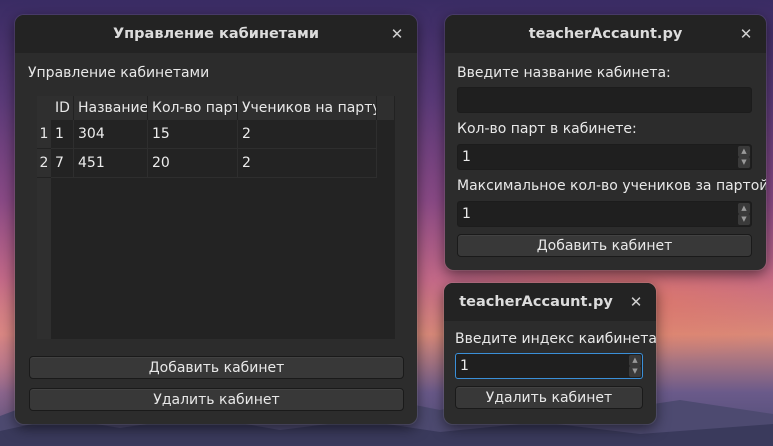  I want to click on table-cell: 1, so click(62, 134).